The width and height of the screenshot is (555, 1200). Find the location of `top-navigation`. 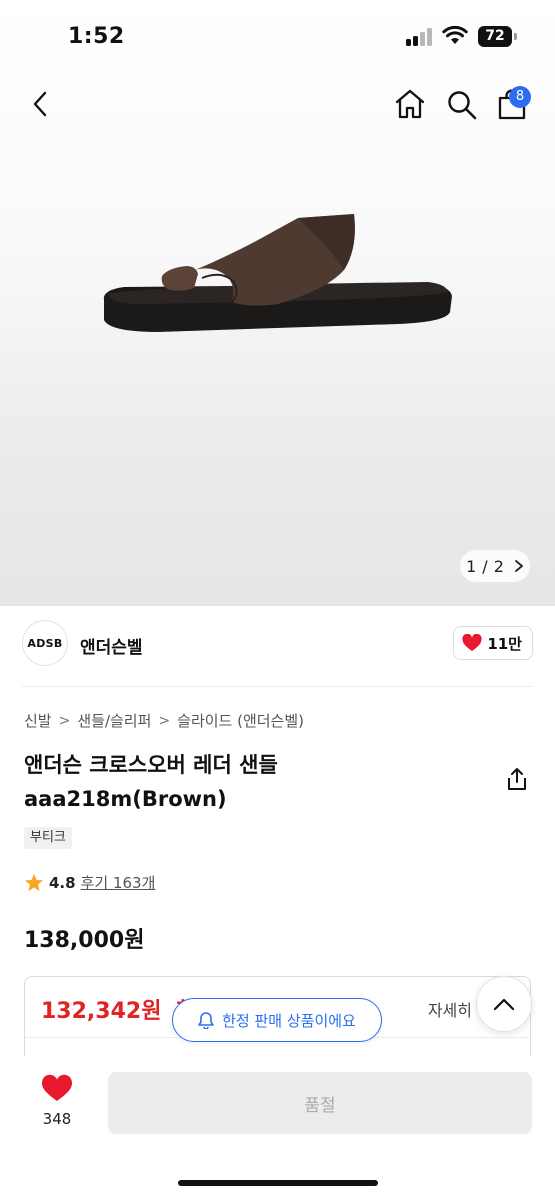

top-navigation is located at coordinates (277, 106).